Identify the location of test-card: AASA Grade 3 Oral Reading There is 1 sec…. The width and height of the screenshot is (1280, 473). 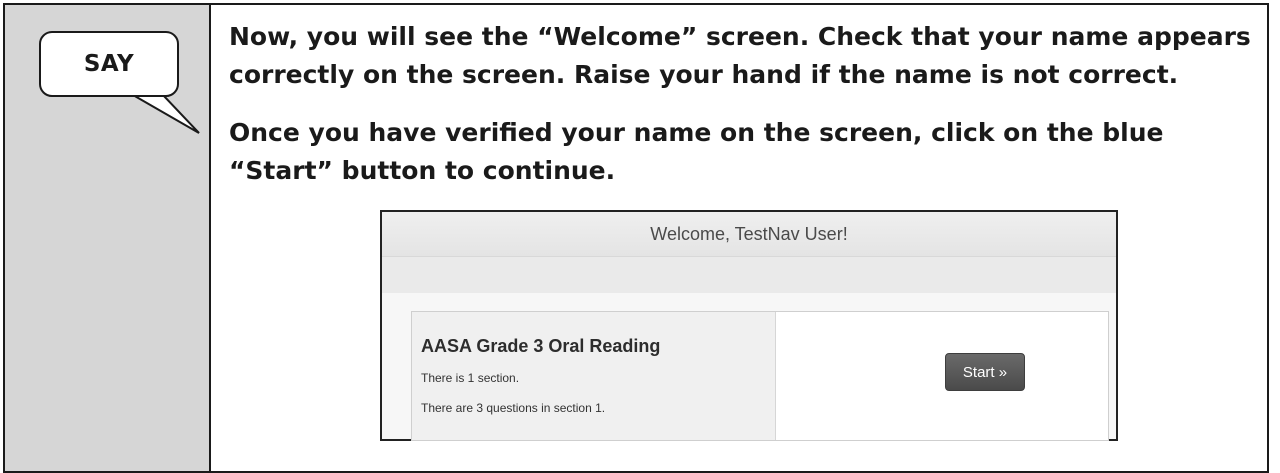
(760, 376).